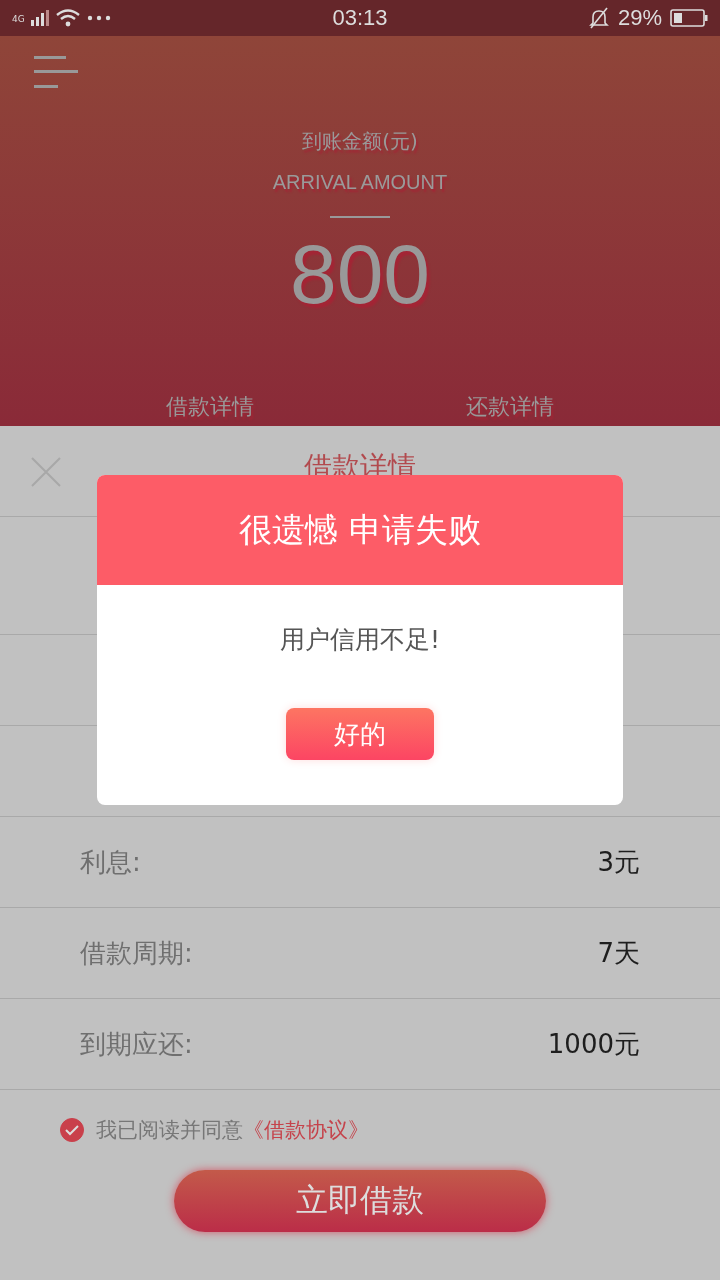 Image resolution: width=720 pixels, height=1280 pixels. What do you see at coordinates (639, 18) in the screenshot?
I see `battery-percent: 29%` at bounding box center [639, 18].